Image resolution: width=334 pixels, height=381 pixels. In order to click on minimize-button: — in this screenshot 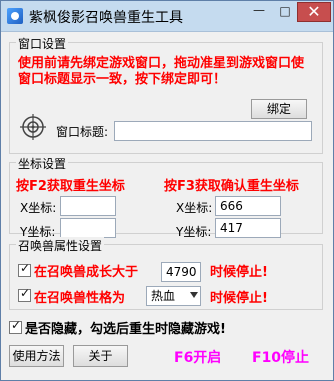, I will do `click(259, 12)`.